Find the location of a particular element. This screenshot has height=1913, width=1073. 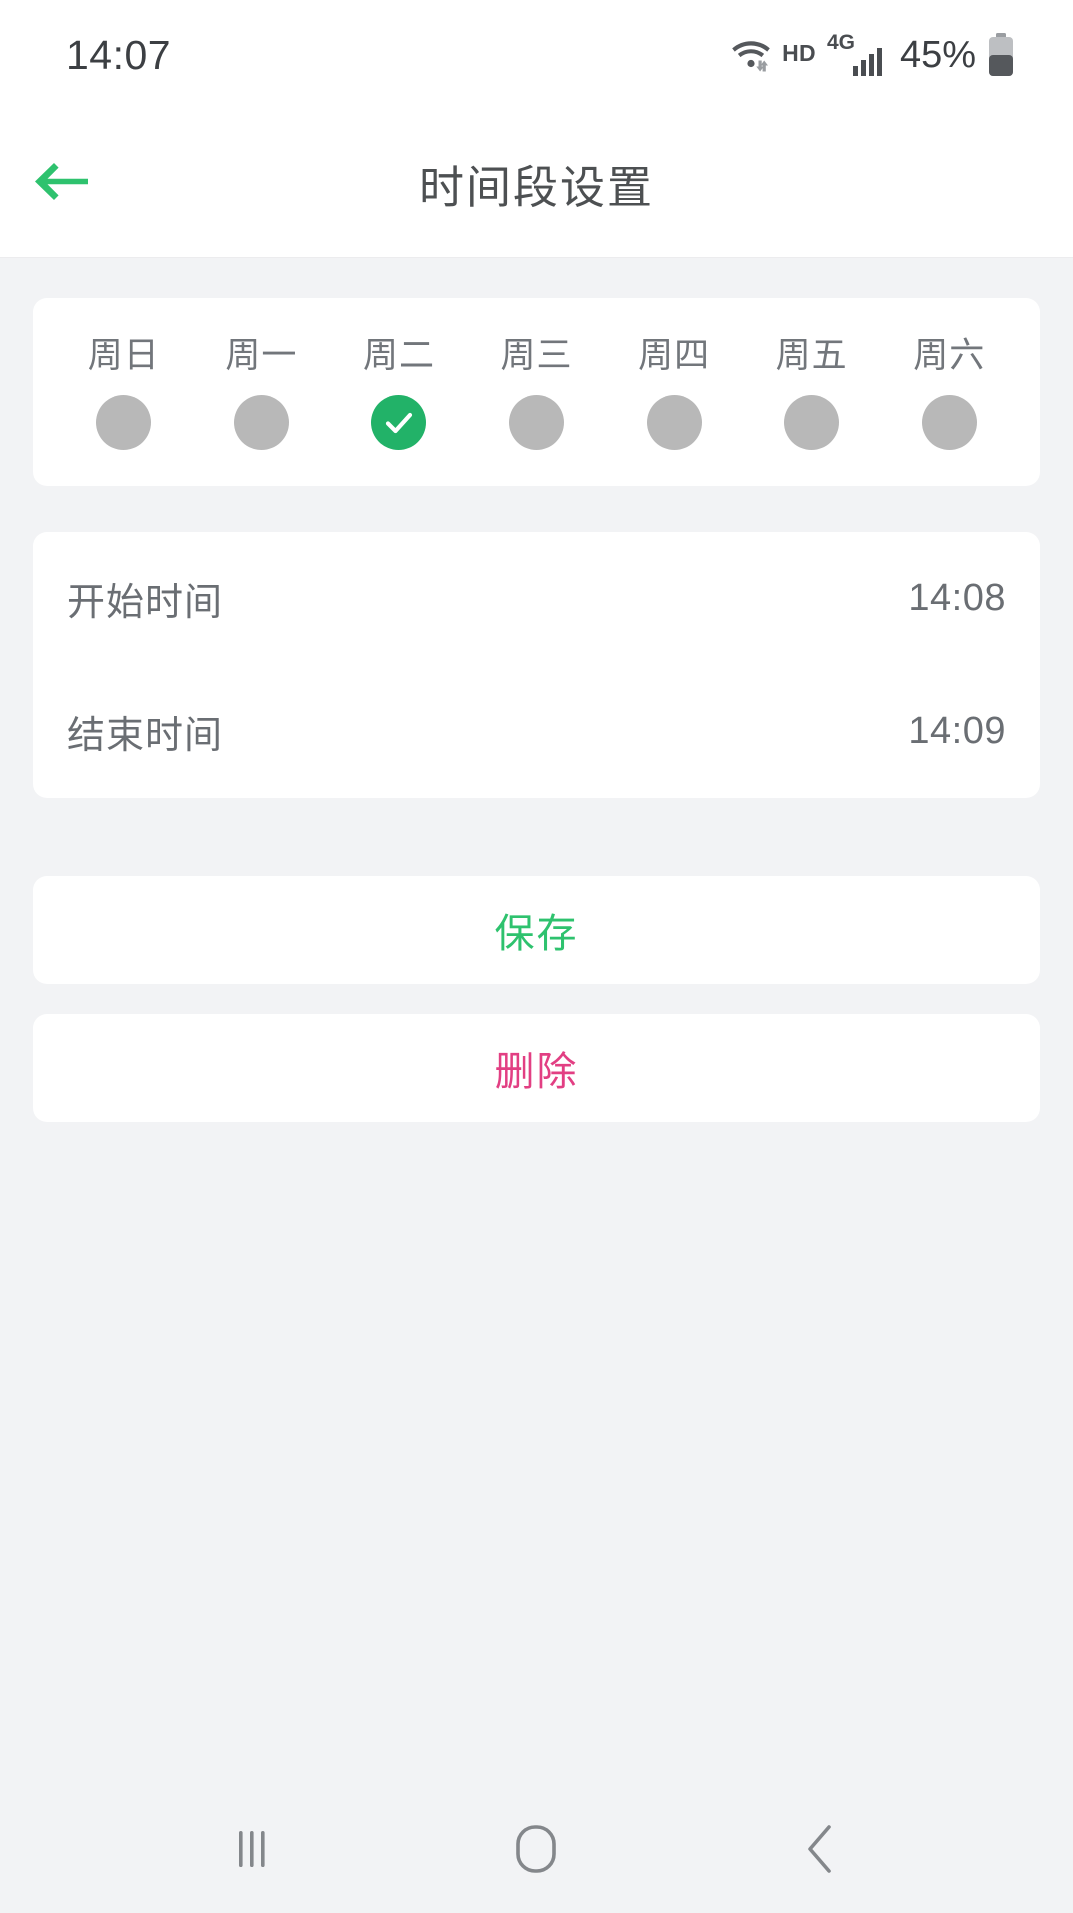

svg-text: 4G is located at coordinates (841, 43).